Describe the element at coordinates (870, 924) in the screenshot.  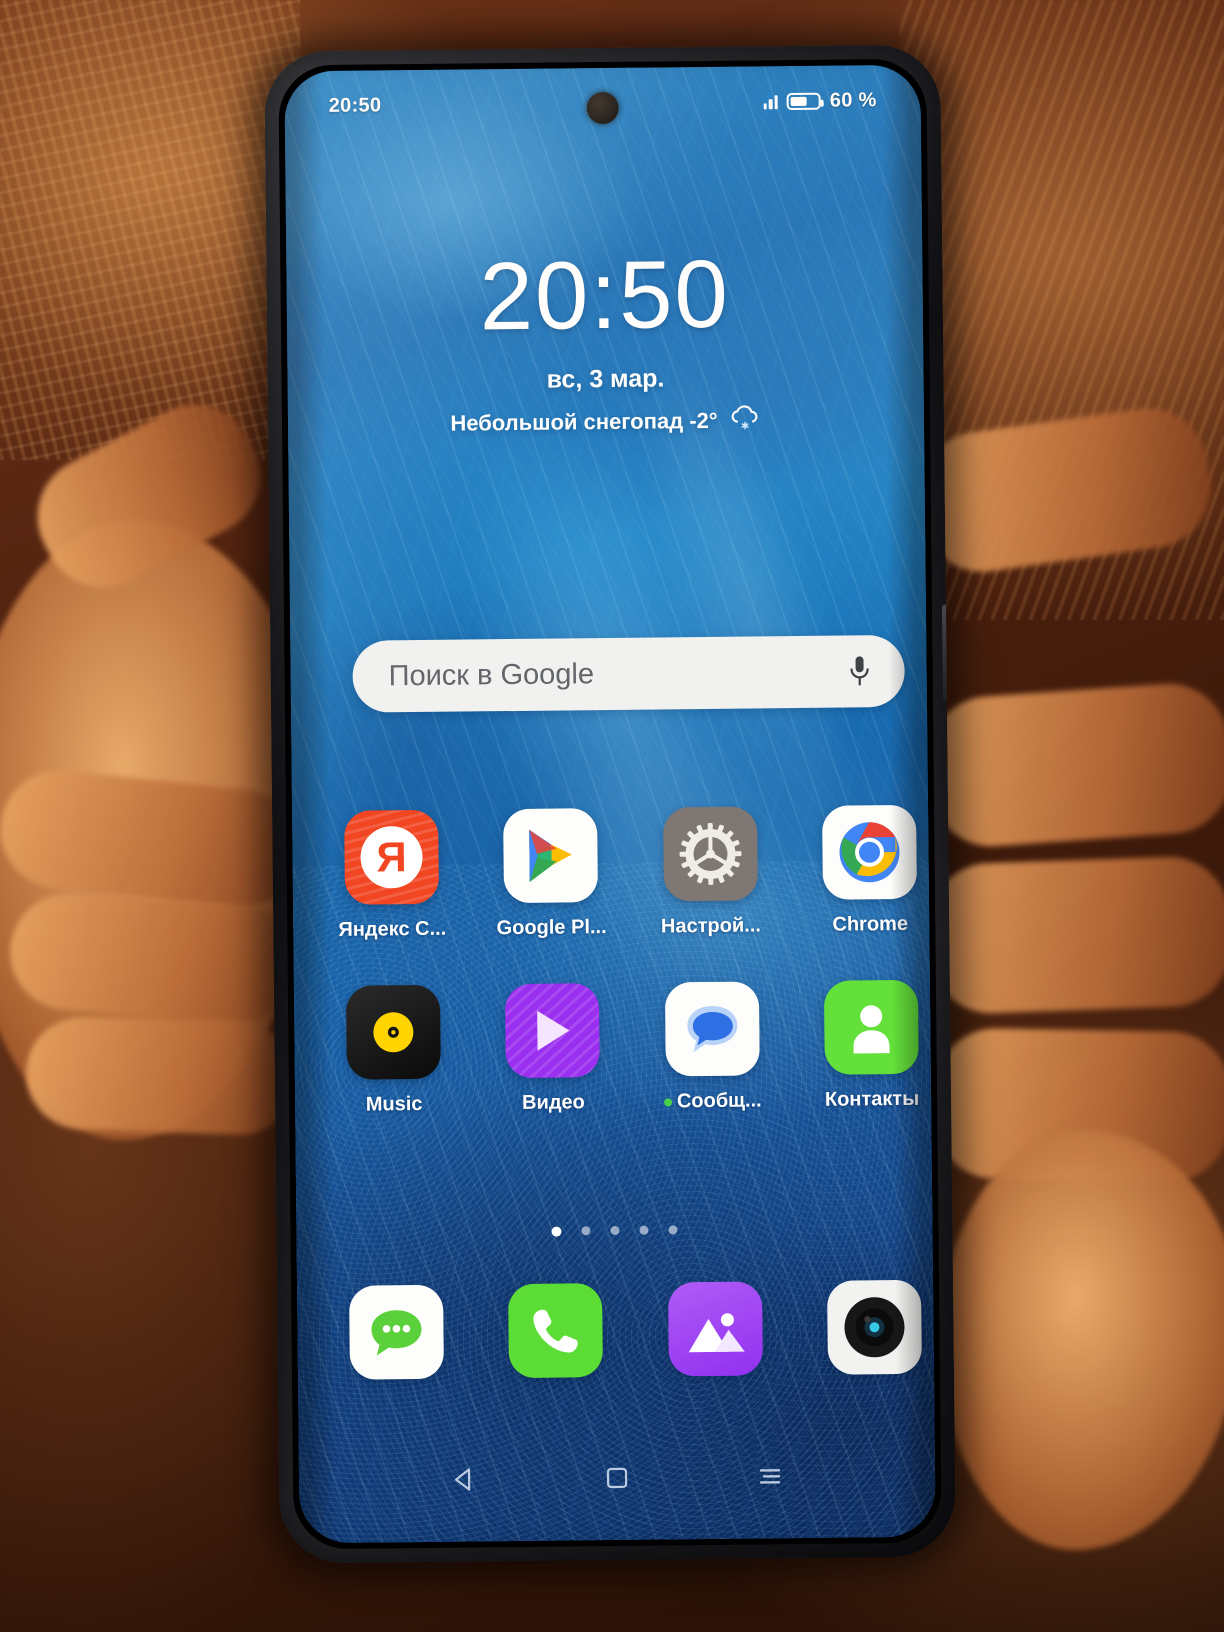
I see `app-label: Chrome` at that location.